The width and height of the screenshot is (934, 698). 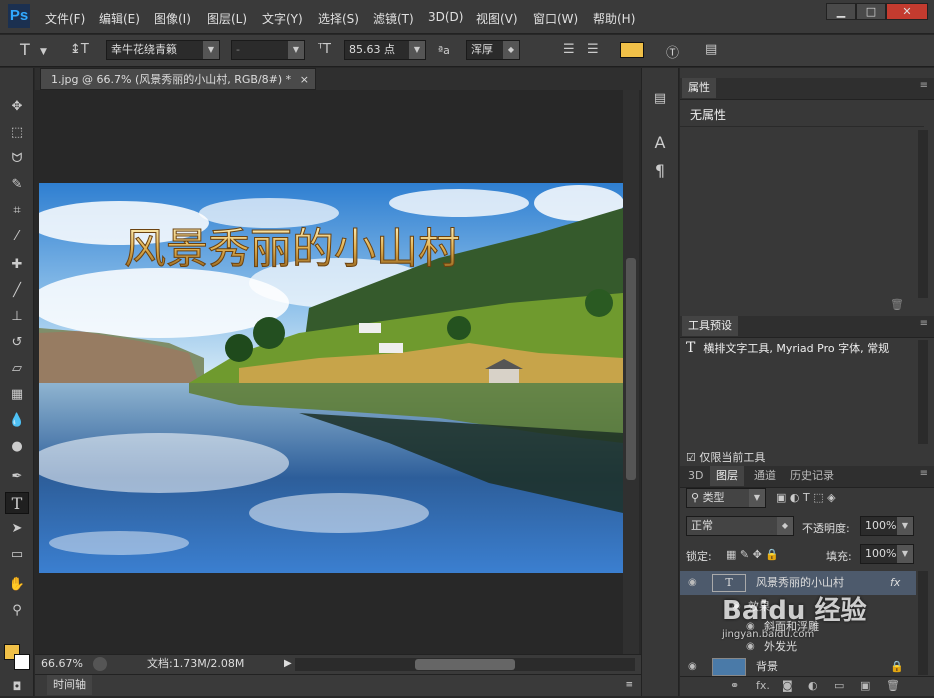 What do you see at coordinates (725, 457) in the screenshot?
I see `current-tool-only-checkbox: ☑ 仅限当前工具` at bounding box center [725, 457].